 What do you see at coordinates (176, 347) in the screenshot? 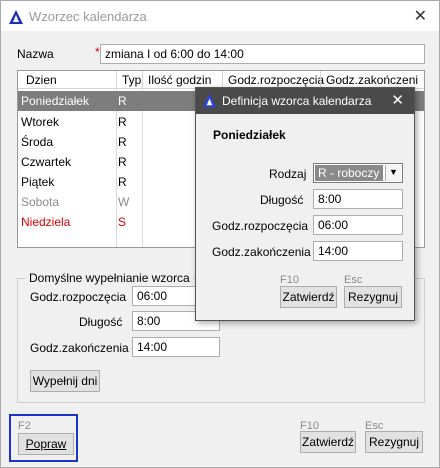
I see `default-end-field: 14:00` at bounding box center [176, 347].